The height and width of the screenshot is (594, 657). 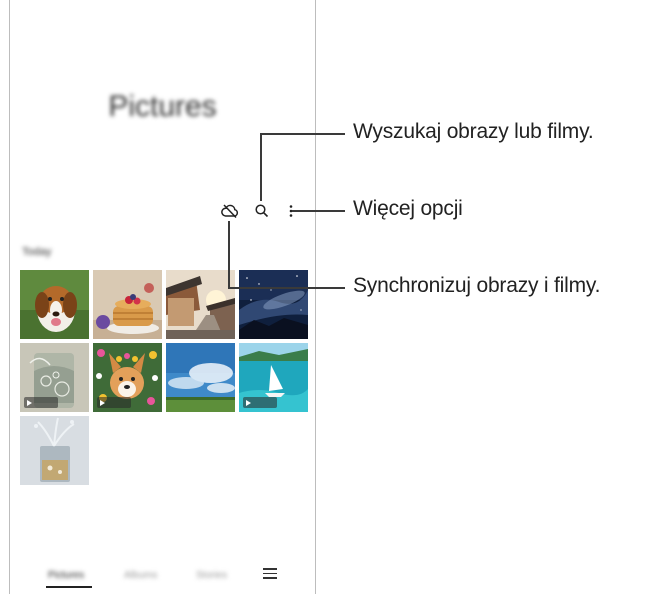 I want to click on tab-albums: Albums, so click(x=140, y=575).